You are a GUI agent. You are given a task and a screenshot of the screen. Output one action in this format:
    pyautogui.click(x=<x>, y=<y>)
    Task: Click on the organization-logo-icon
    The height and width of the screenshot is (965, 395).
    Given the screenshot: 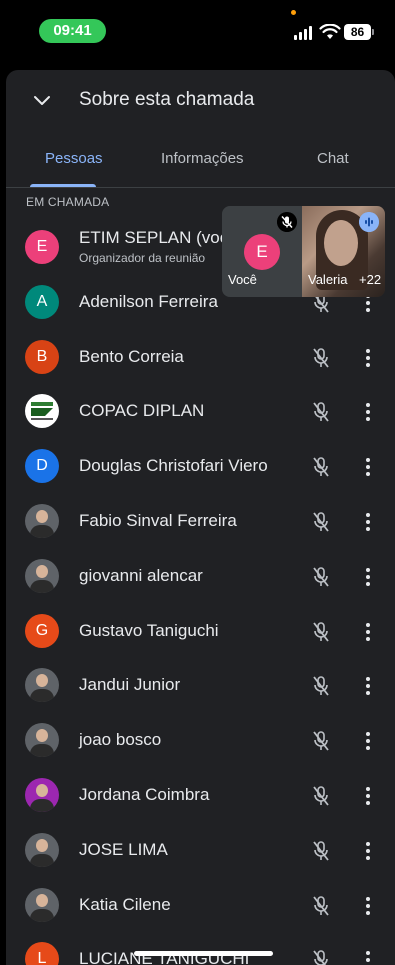 What is the action you would take?
    pyautogui.click(x=42, y=411)
    